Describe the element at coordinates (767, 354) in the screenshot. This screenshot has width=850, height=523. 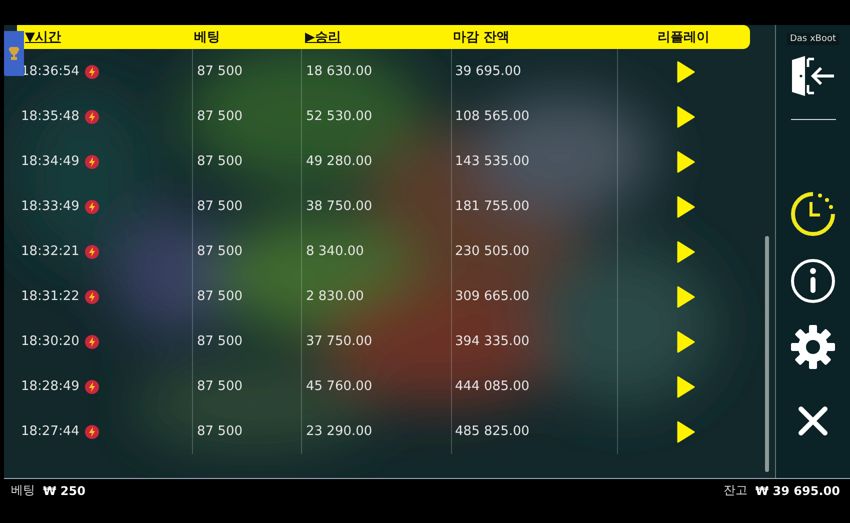
I see `scrollbar` at that location.